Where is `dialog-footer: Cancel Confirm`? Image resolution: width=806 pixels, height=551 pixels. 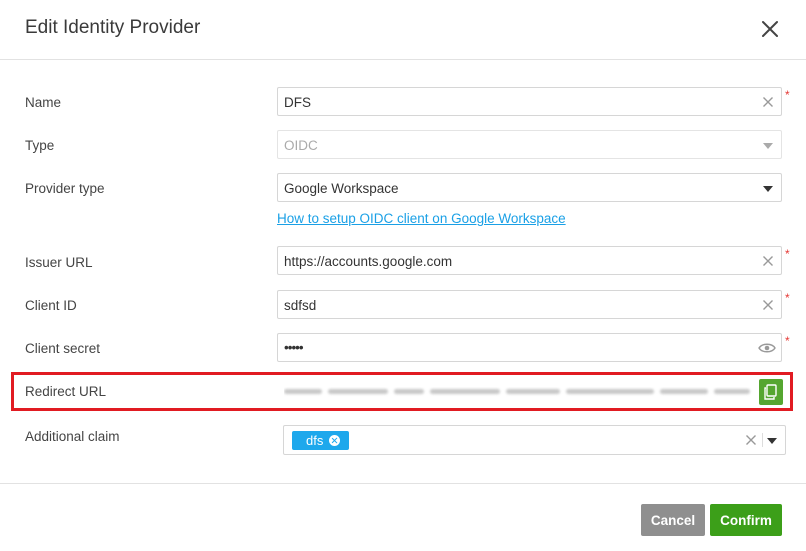 dialog-footer: Cancel Confirm is located at coordinates (403, 517).